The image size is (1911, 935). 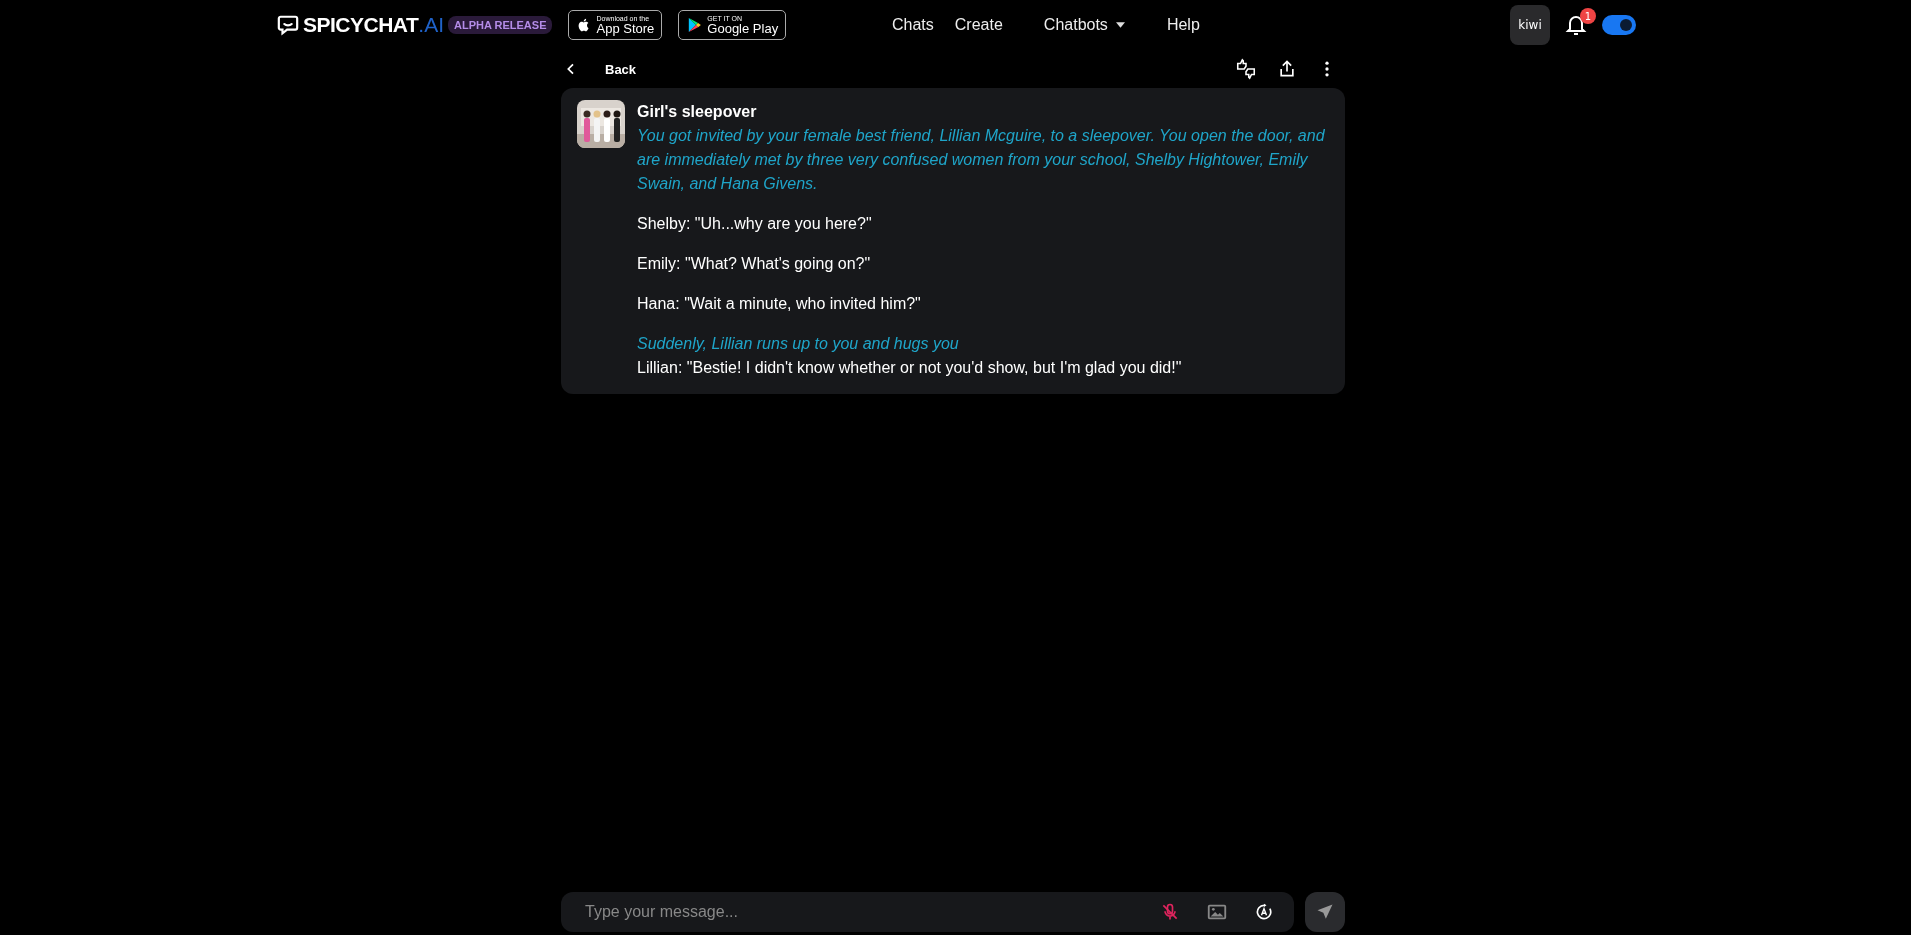 I want to click on caret-icon, so click(x=1120, y=25).